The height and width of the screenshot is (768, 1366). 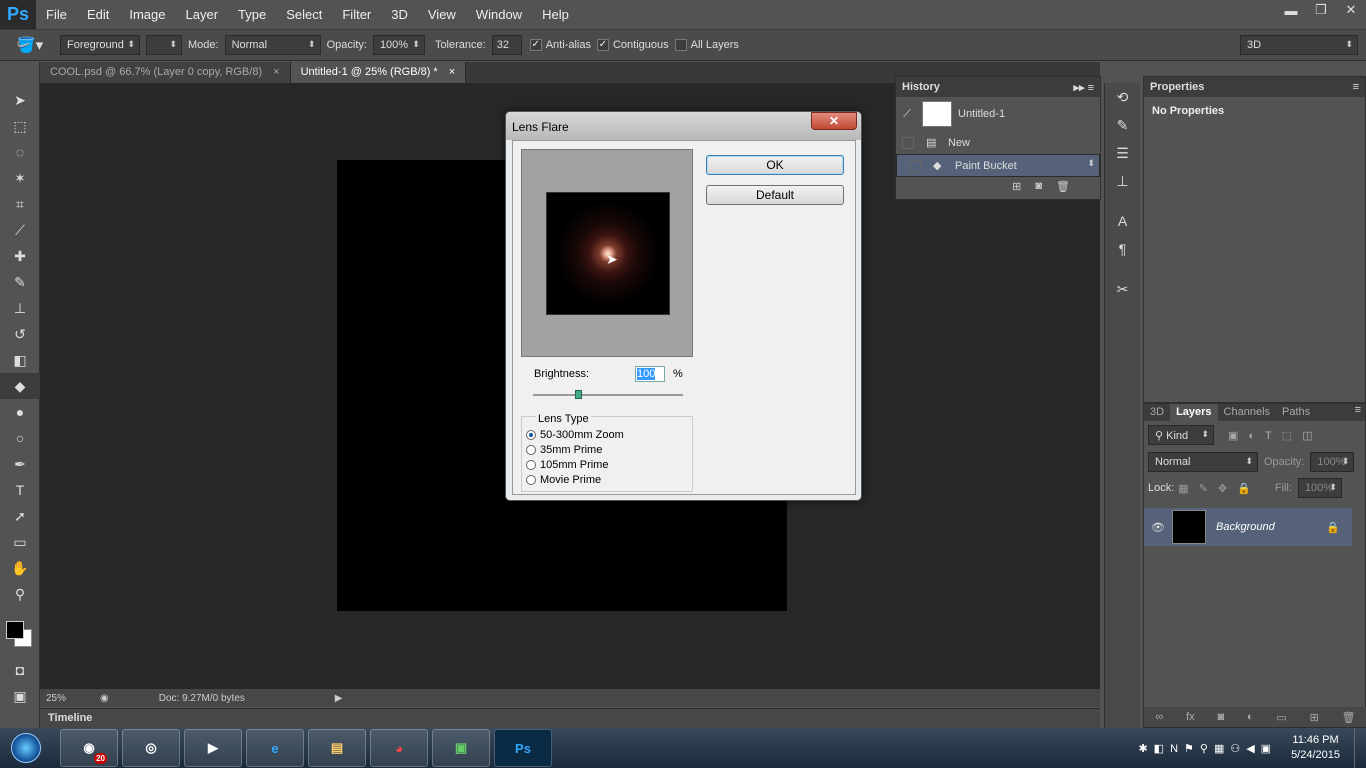 I want to click on history-snapshot: ⟋ Untitled-1, so click(x=998, y=114).